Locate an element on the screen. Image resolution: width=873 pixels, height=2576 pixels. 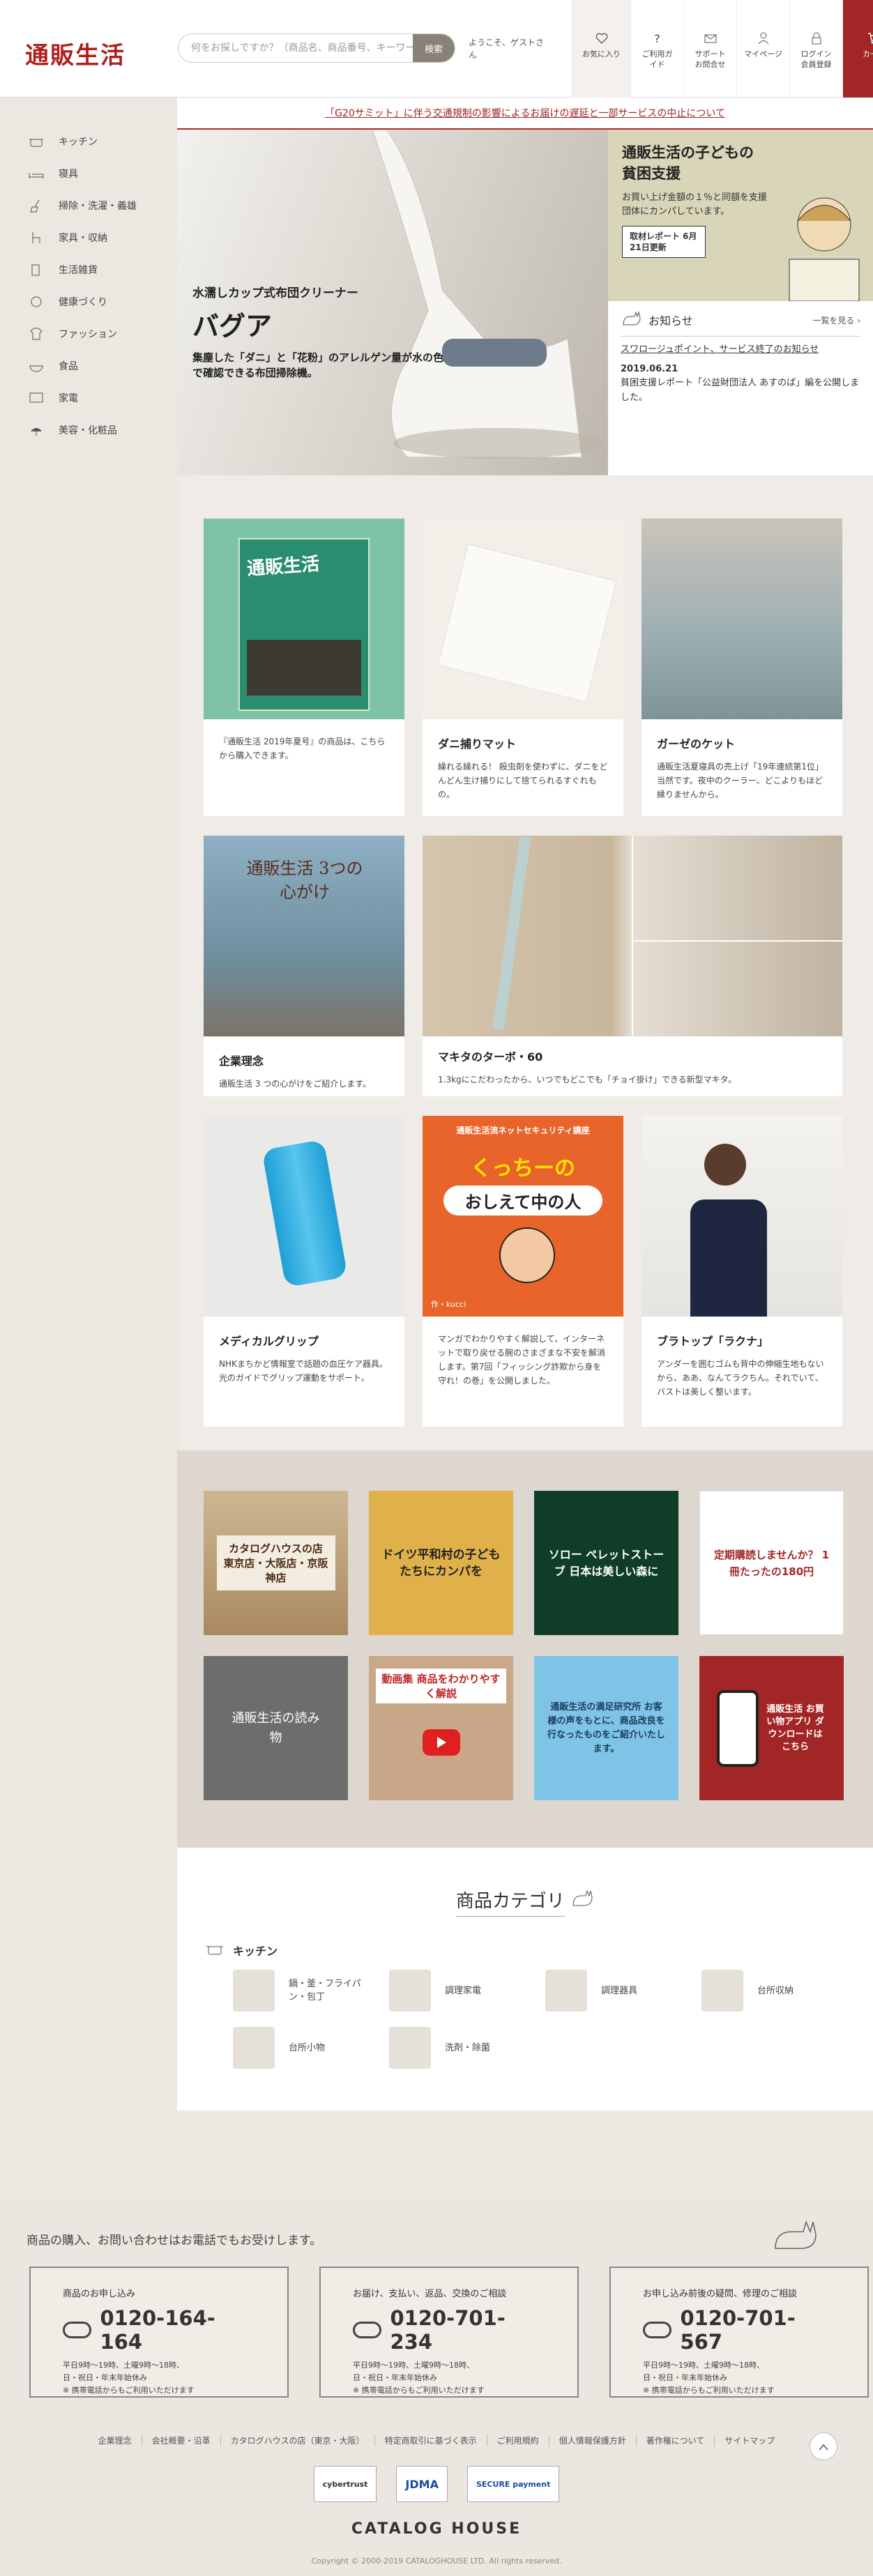
favorites-link: お気に入り is located at coordinates (601, 49).